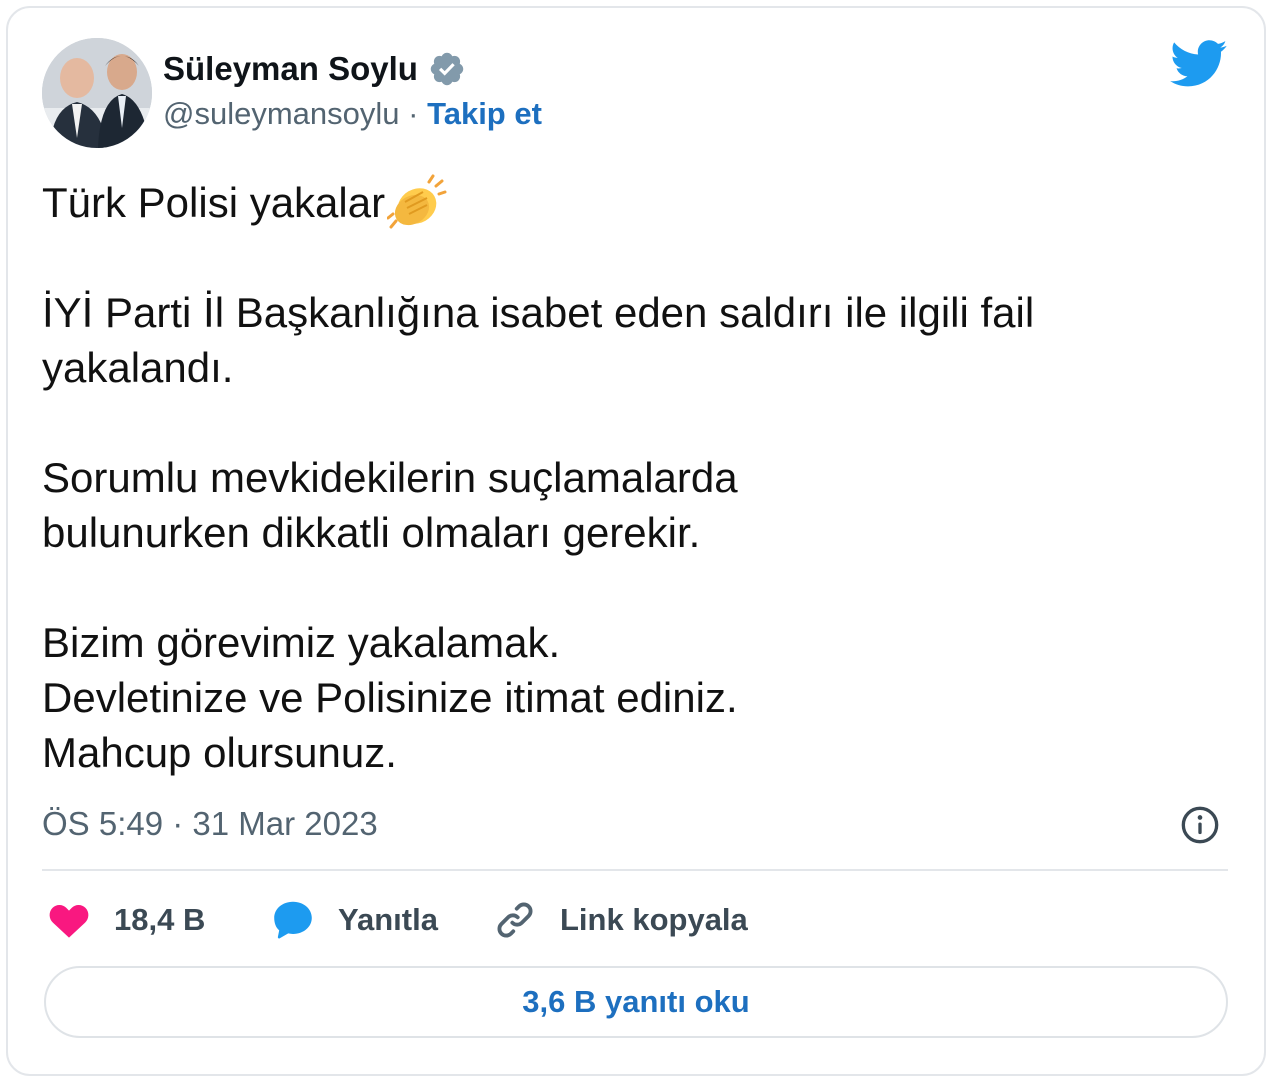 This screenshot has height=1085, width=1280. I want to click on heart-icon, so click(69, 921).